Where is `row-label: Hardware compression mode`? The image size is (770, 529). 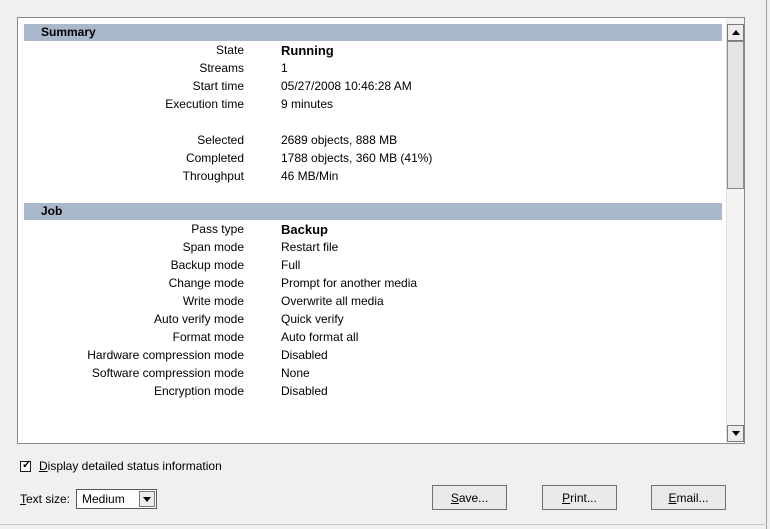
row-label: Hardware compression mode is located at coordinates (165, 355).